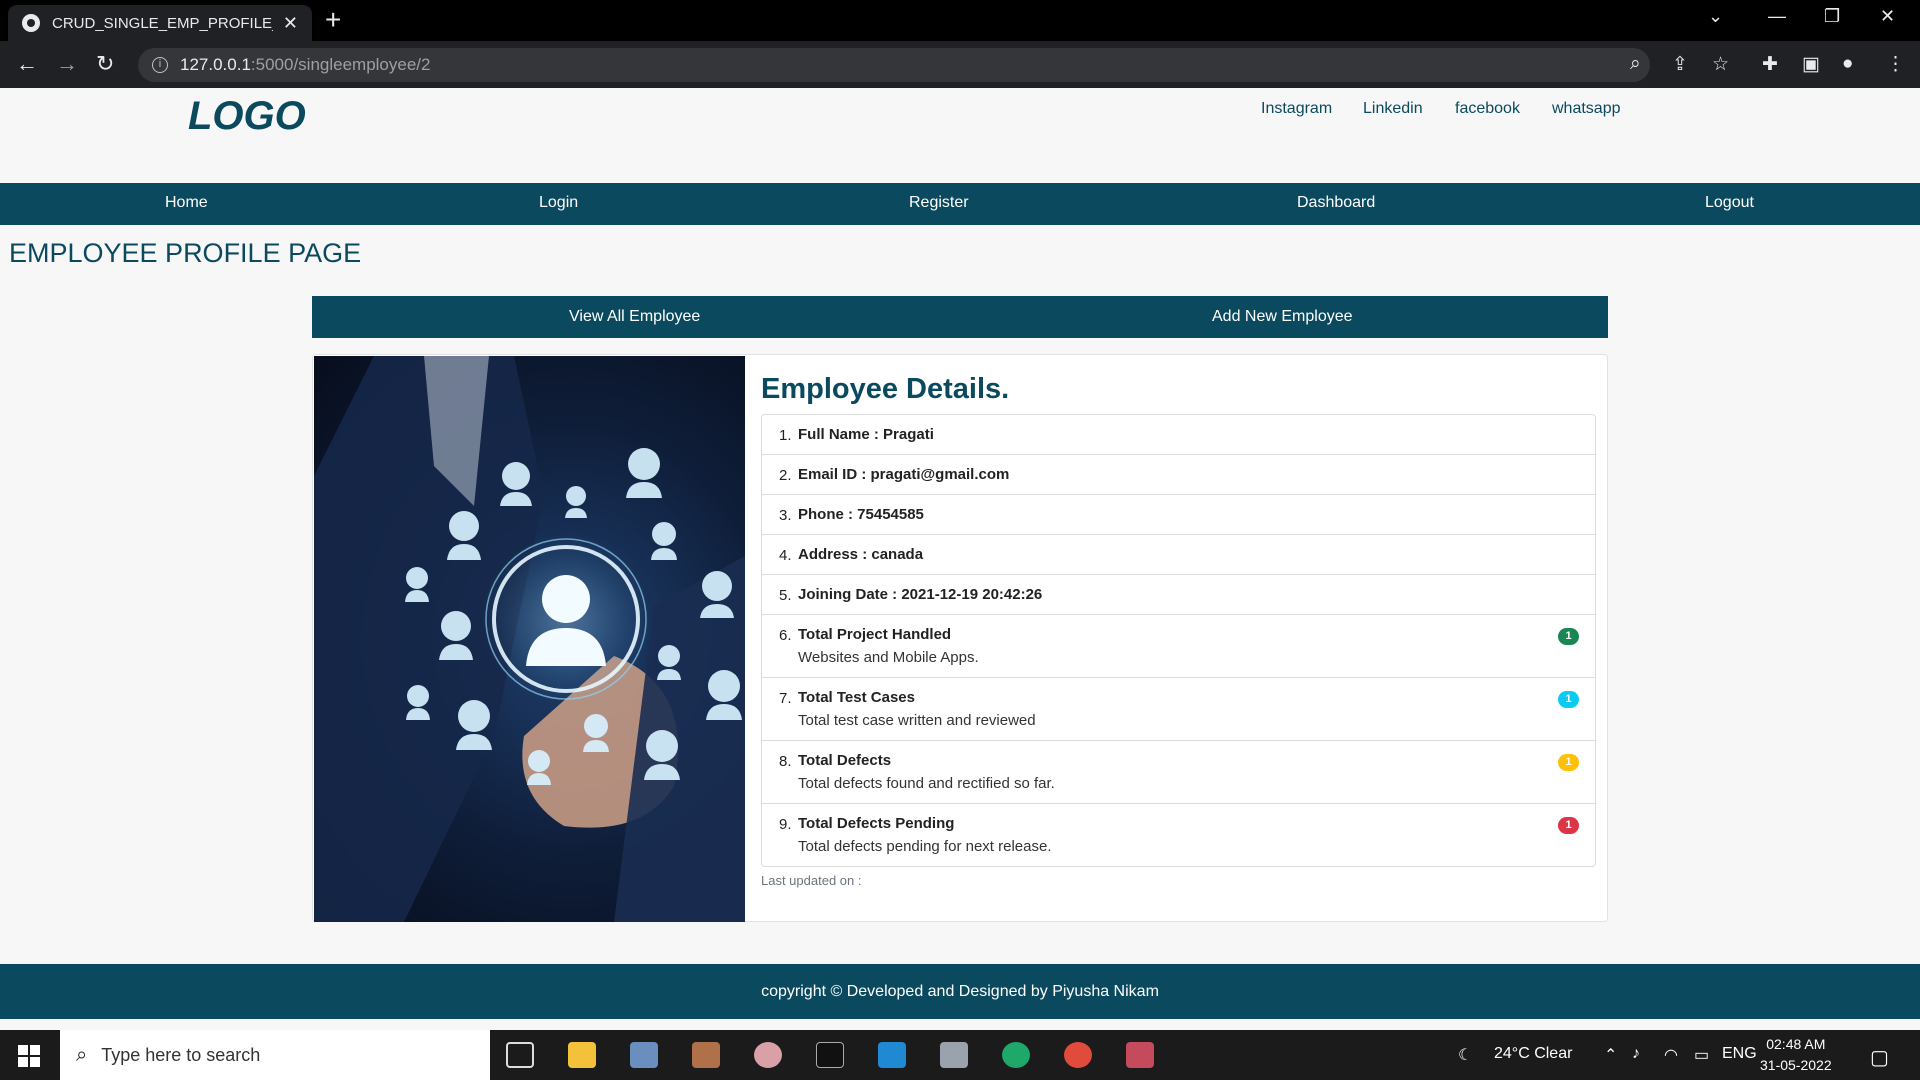 The image size is (1920, 1080). Describe the element at coordinates (1796, 1055) in the screenshot. I see `clock: 02:48 AM 31-05-2022` at that location.